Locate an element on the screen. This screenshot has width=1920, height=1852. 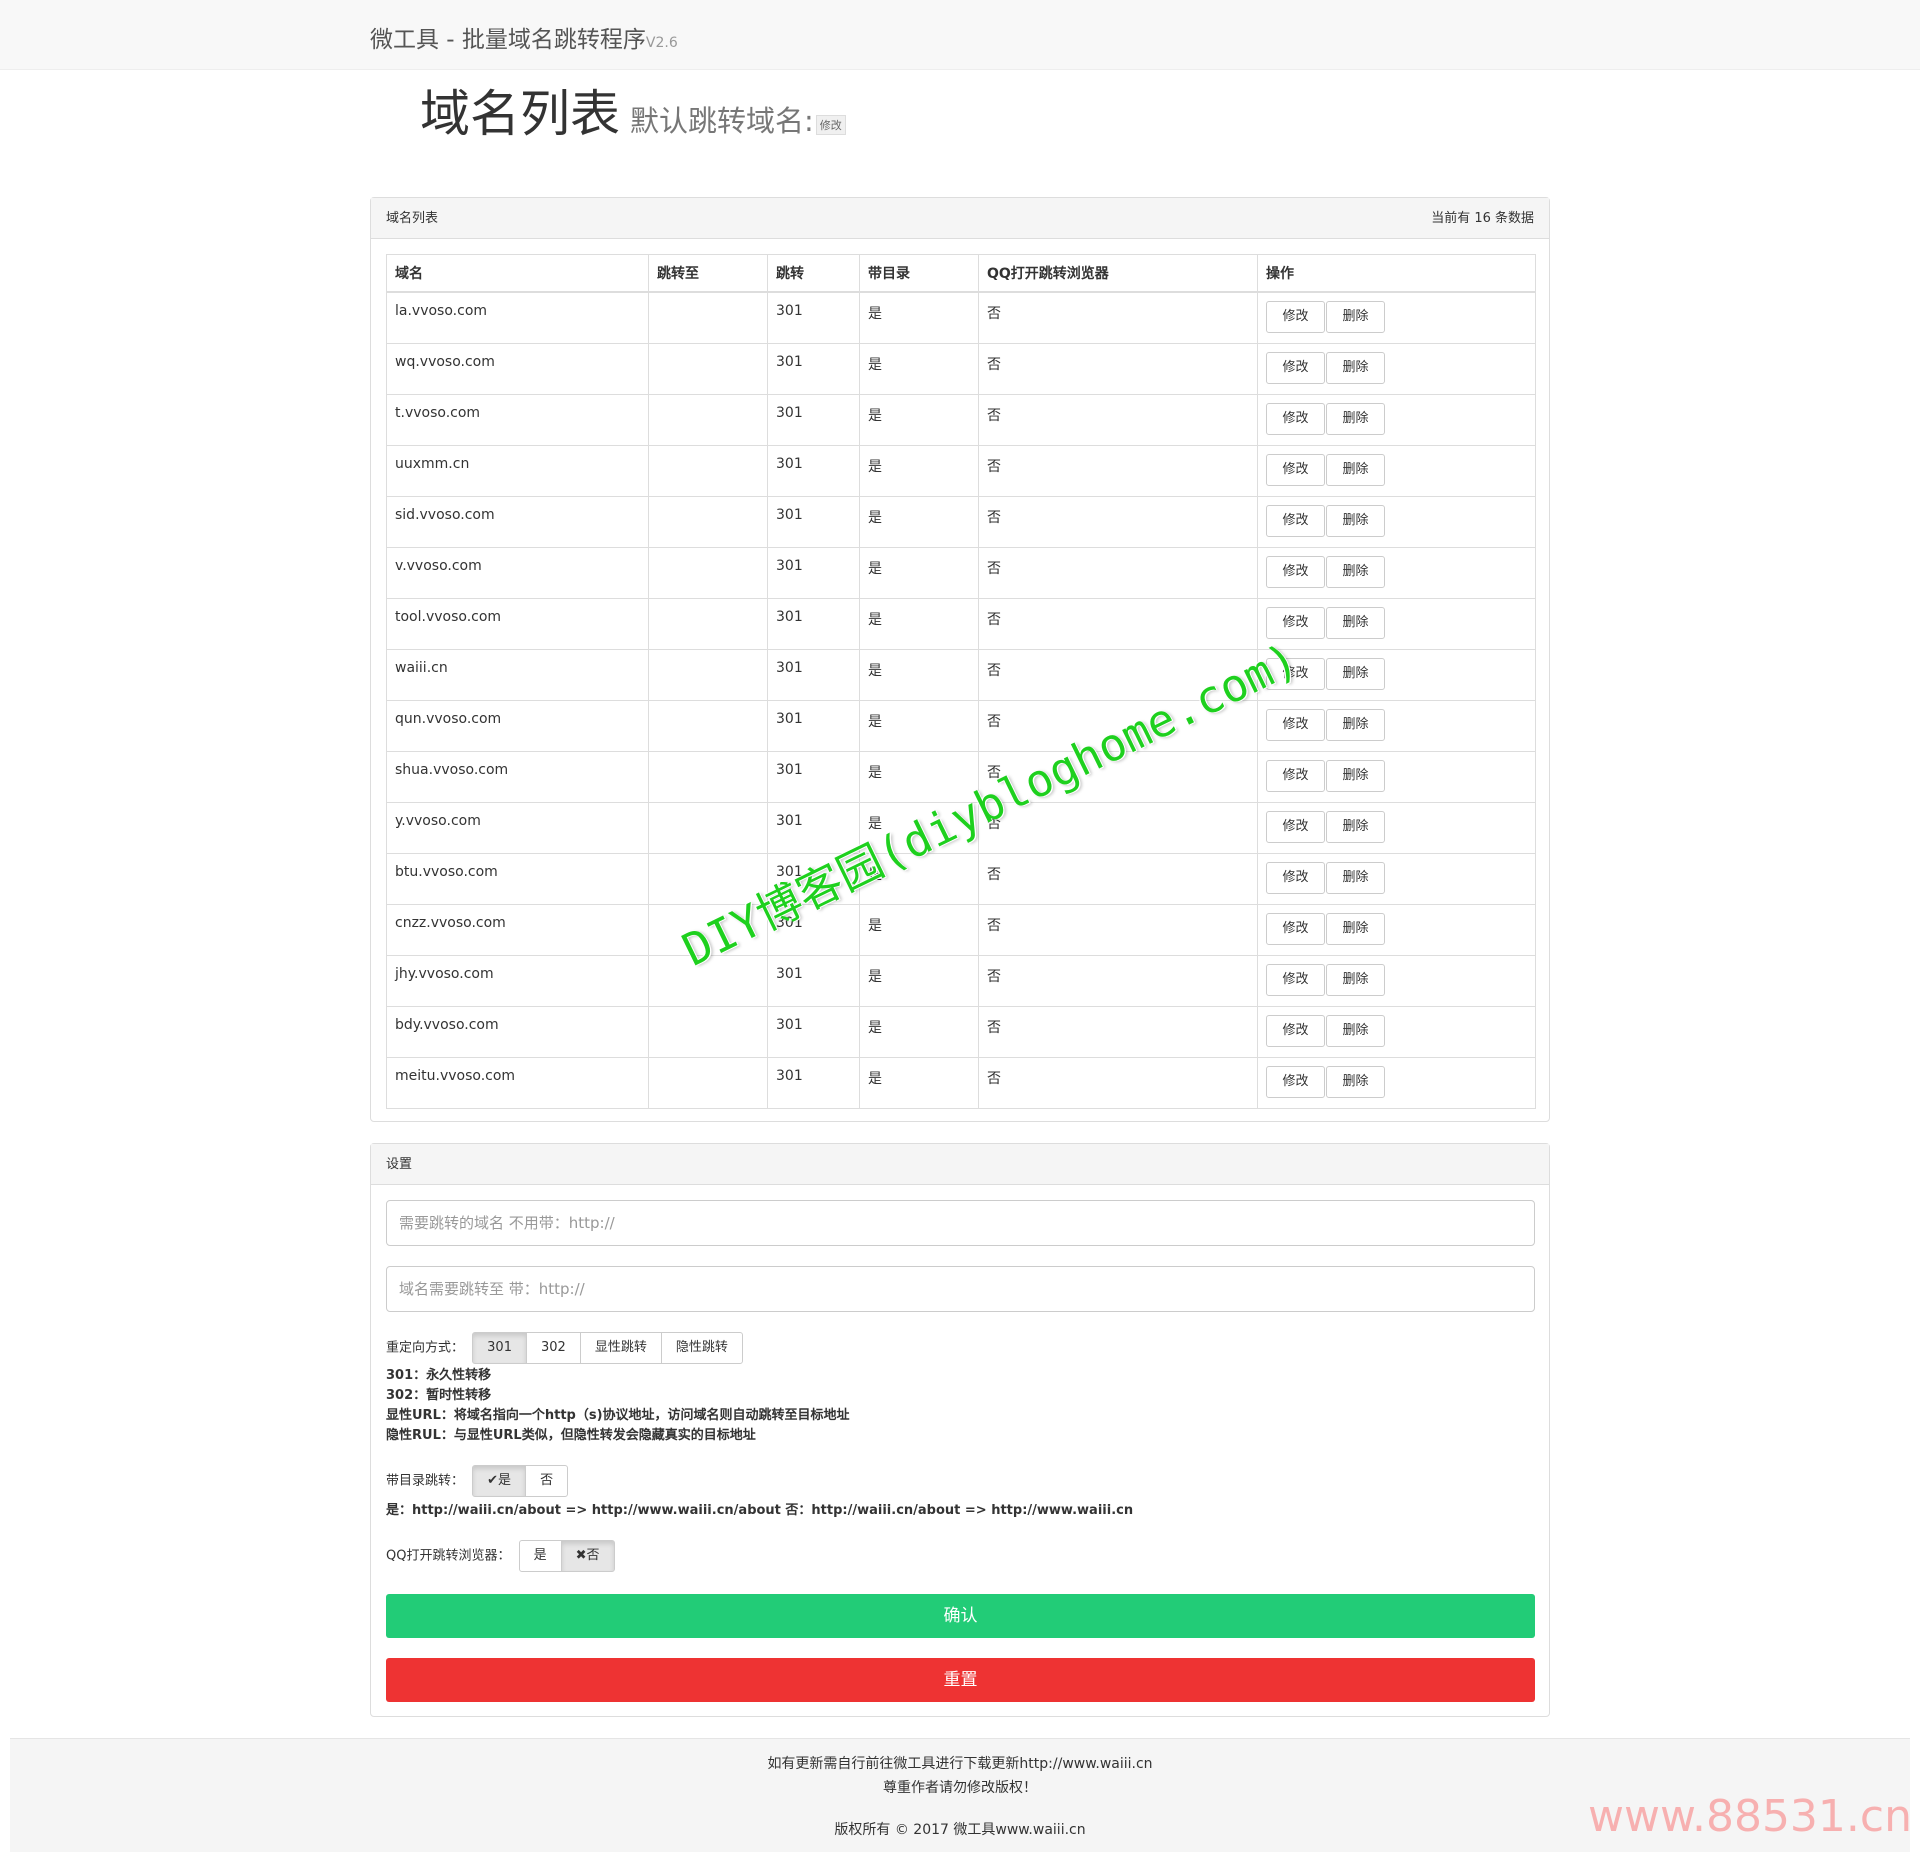
domain-cell: jhy.vvoso.com is located at coordinates (517, 980).